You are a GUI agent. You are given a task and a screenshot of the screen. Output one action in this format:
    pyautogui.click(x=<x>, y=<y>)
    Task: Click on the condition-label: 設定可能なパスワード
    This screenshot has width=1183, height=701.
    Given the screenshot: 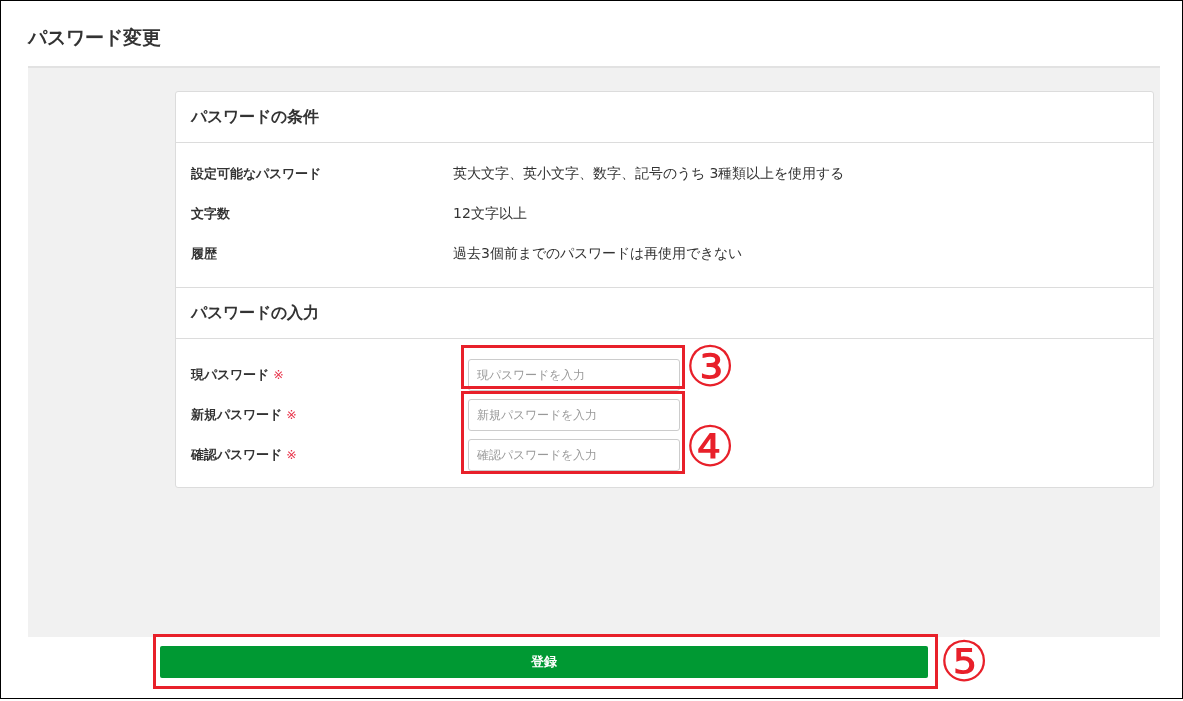 What is the action you would take?
    pyautogui.click(x=256, y=174)
    